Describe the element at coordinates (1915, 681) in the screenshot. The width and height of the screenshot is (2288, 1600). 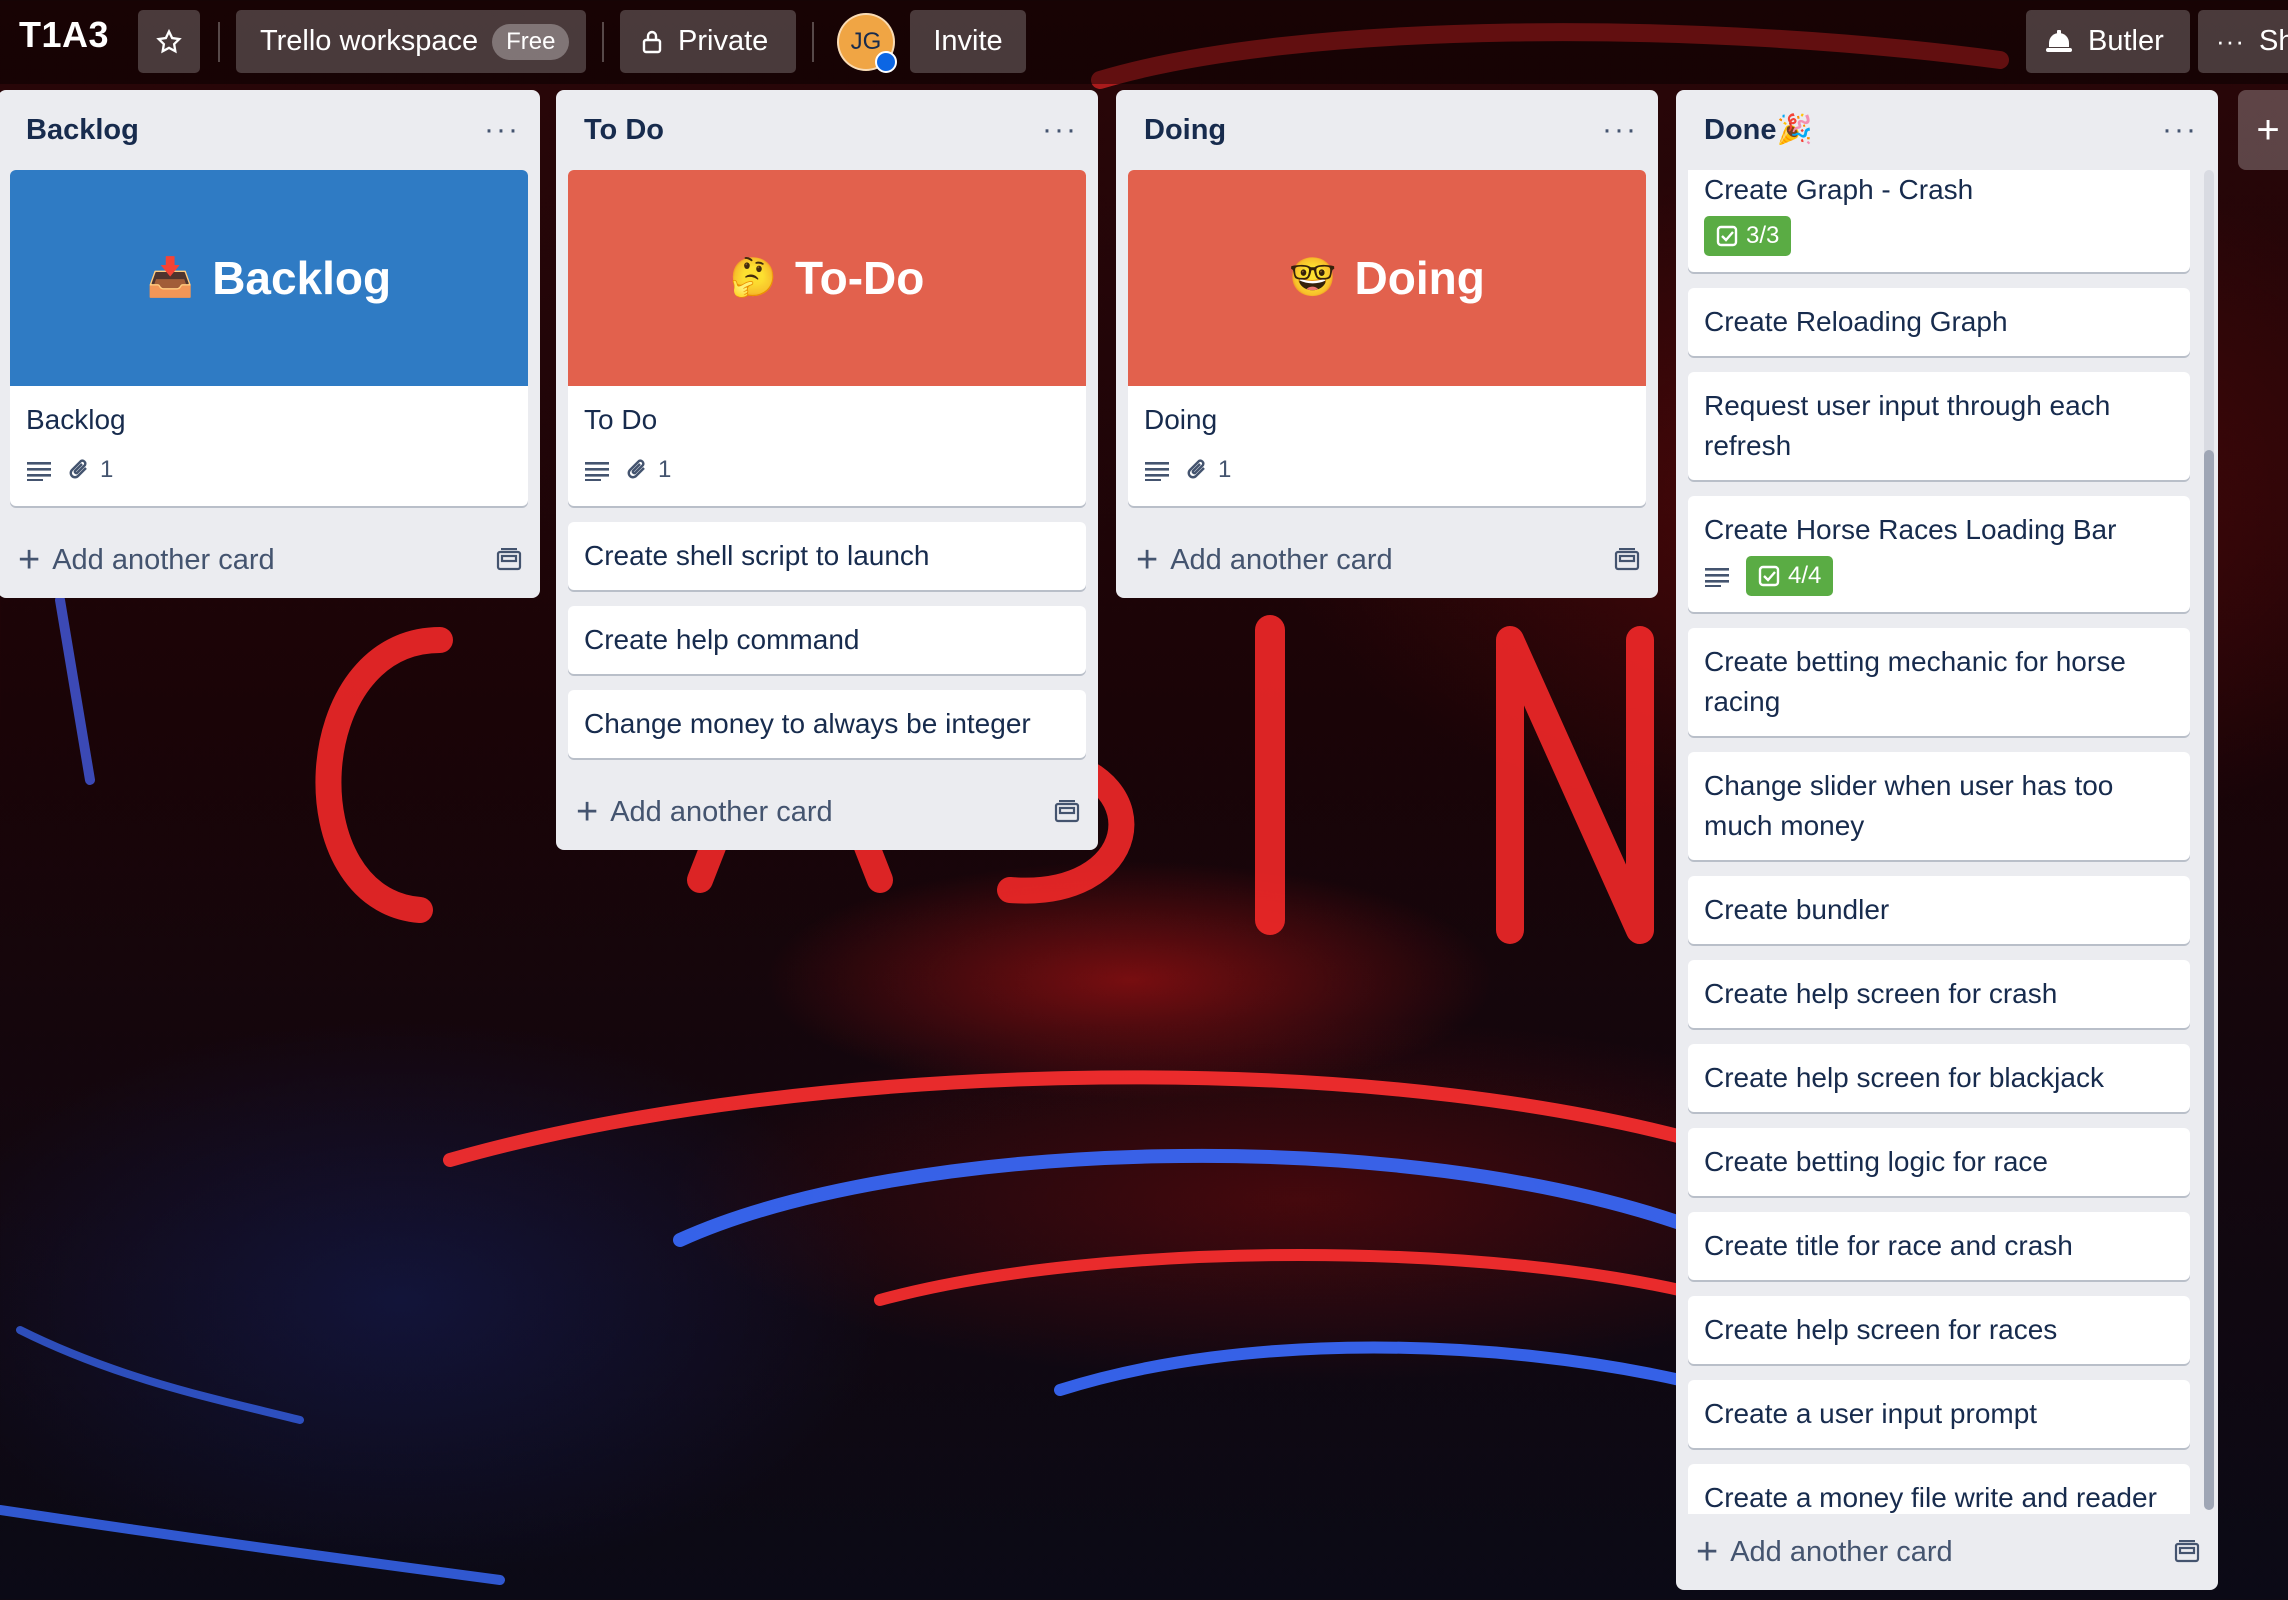
I see `card-title: Create betting mechanic for horse racing` at that location.